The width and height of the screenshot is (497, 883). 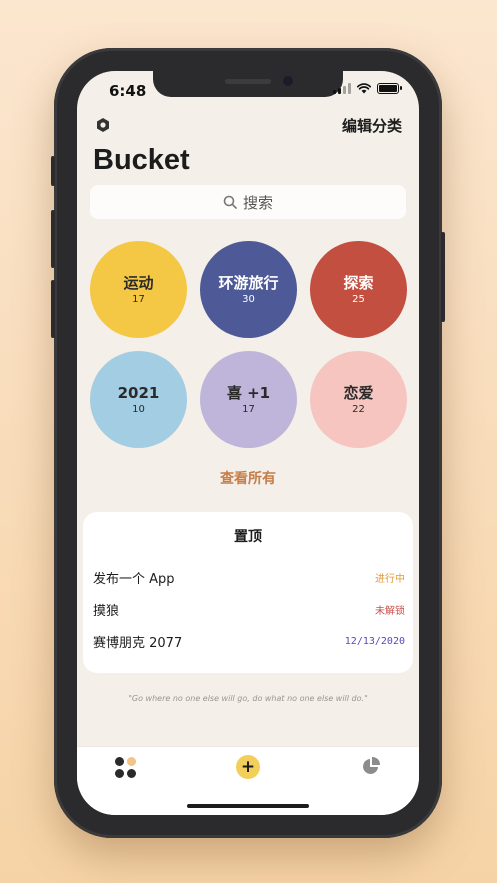 What do you see at coordinates (138, 393) in the screenshot?
I see `category-name: 2021` at bounding box center [138, 393].